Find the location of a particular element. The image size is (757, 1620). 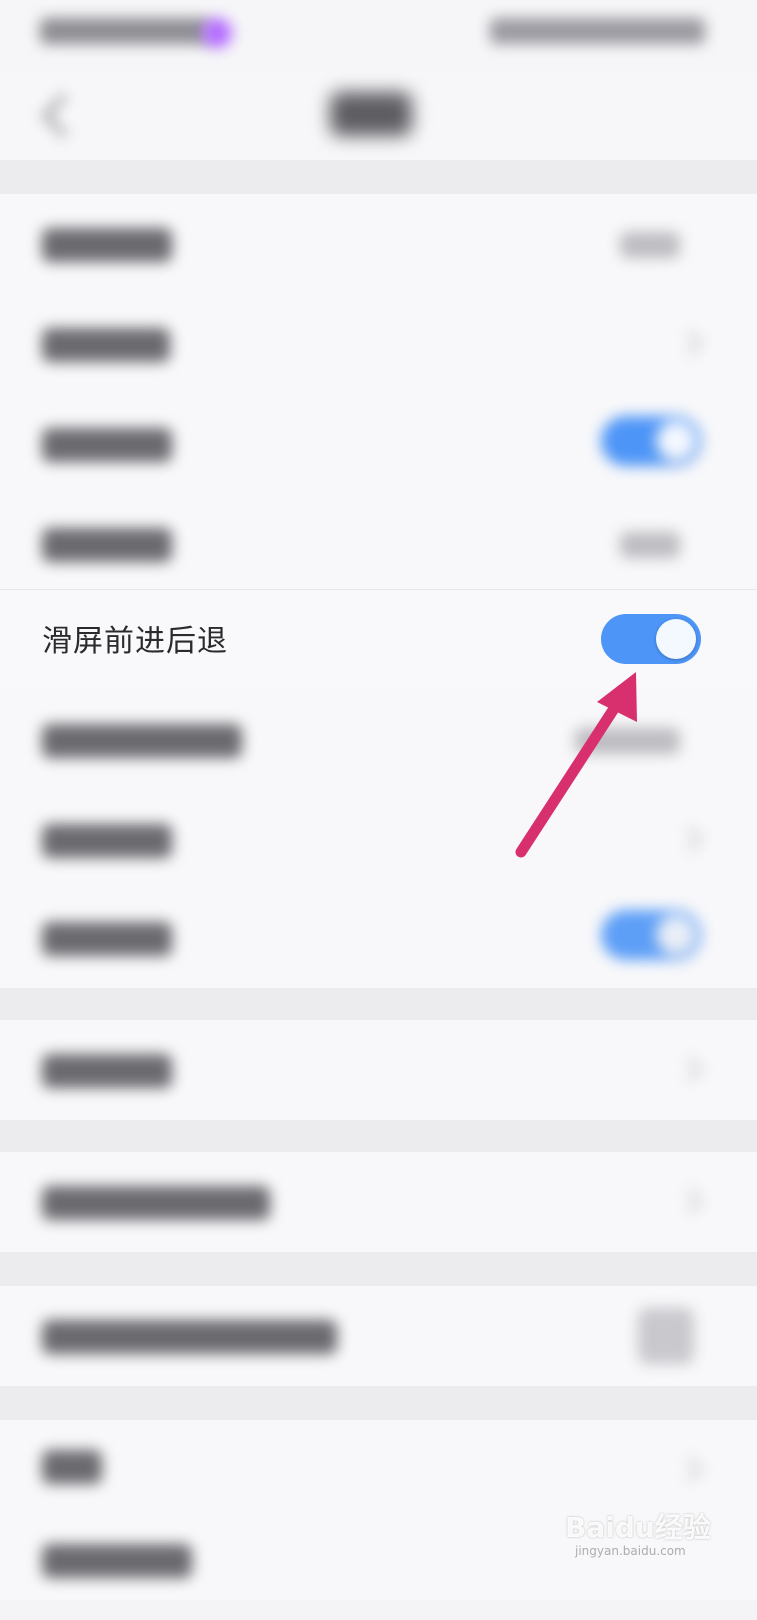

swipe-navigation-toggle is located at coordinates (651, 639).